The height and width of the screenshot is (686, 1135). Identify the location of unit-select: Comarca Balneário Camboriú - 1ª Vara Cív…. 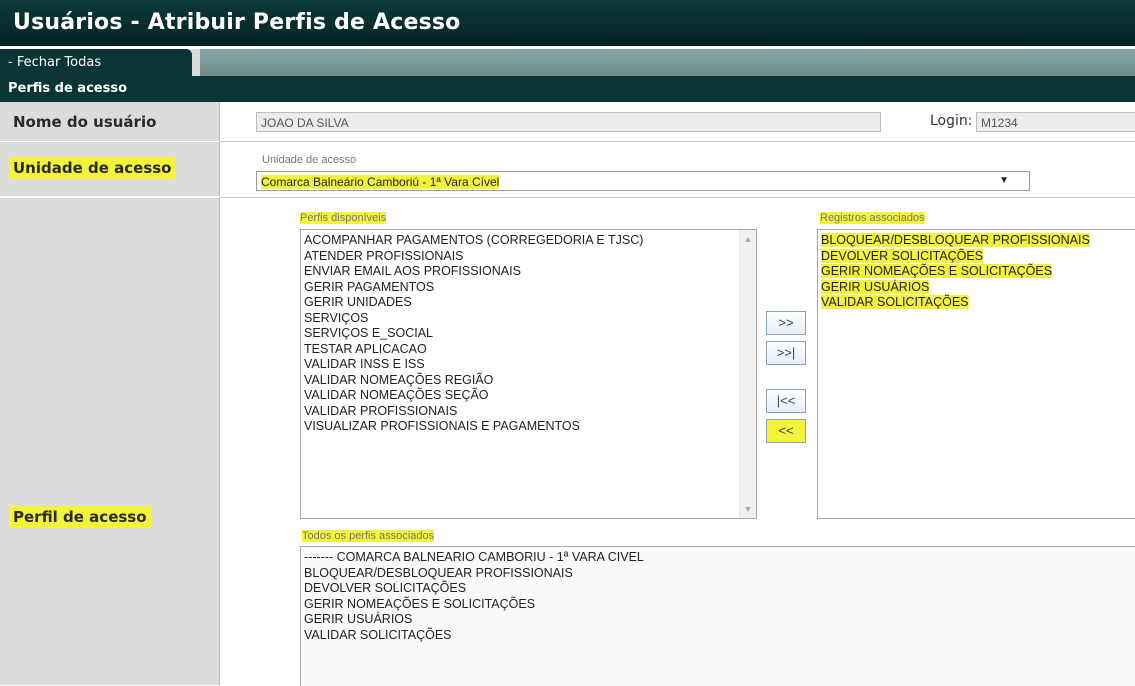
(643, 181).